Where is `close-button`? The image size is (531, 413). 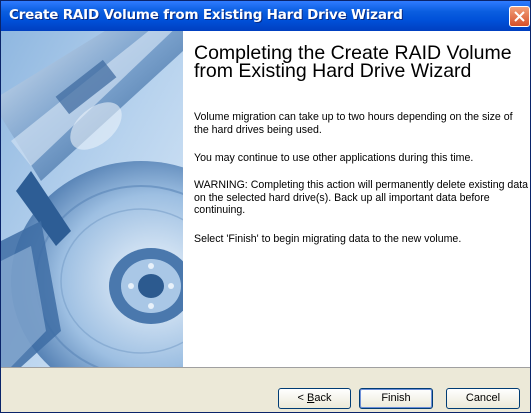
close-button is located at coordinates (519, 16).